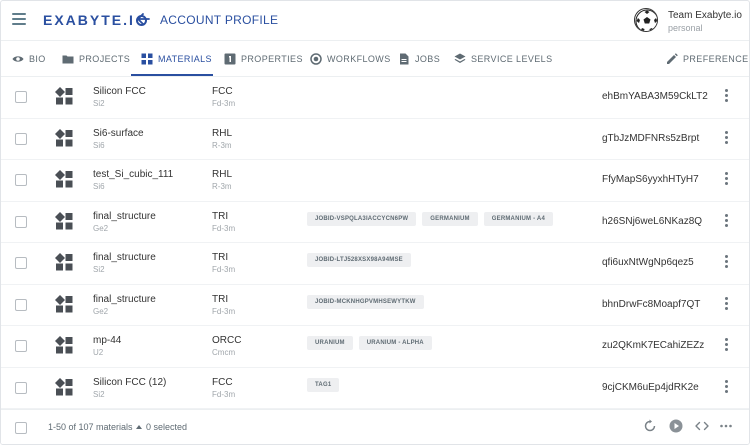 The image size is (750, 445). I want to click on tag-list: URANIUM URANIUM - ALPHA, so click(369, 343).